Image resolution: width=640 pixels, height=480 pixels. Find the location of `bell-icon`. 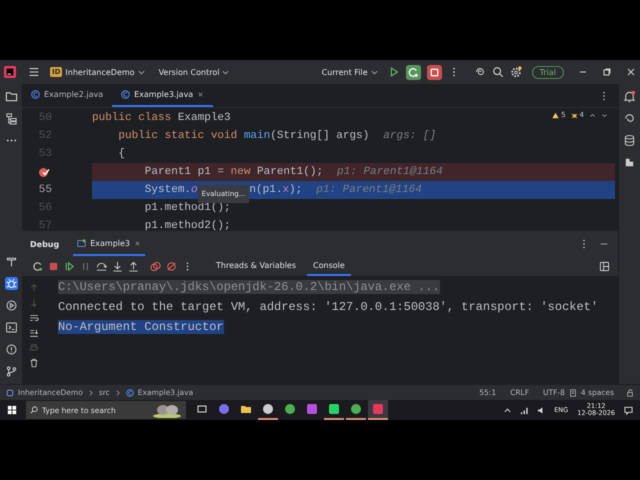

bell-icon is located at coordinates (629, 96).